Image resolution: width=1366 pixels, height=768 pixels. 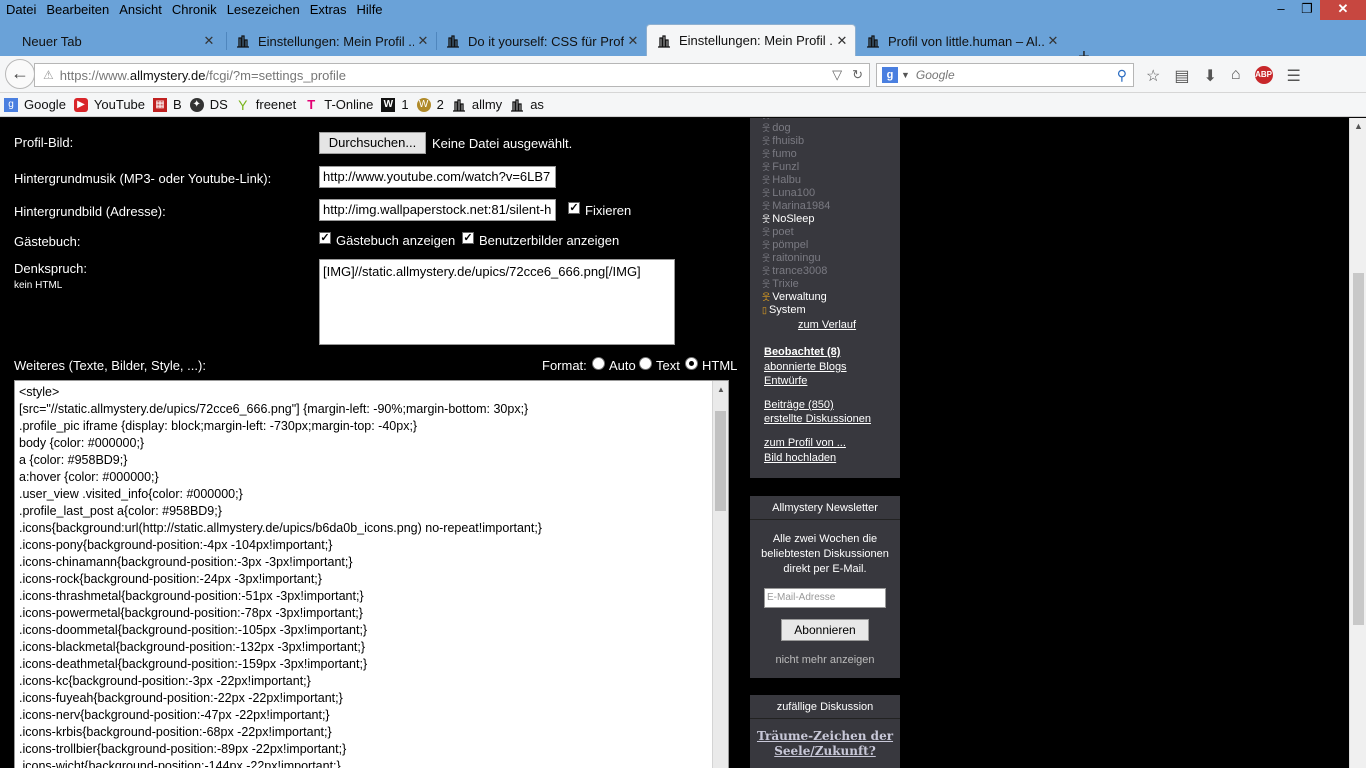 I want to click on user-name: Halbu, so click(x=787, y=180).